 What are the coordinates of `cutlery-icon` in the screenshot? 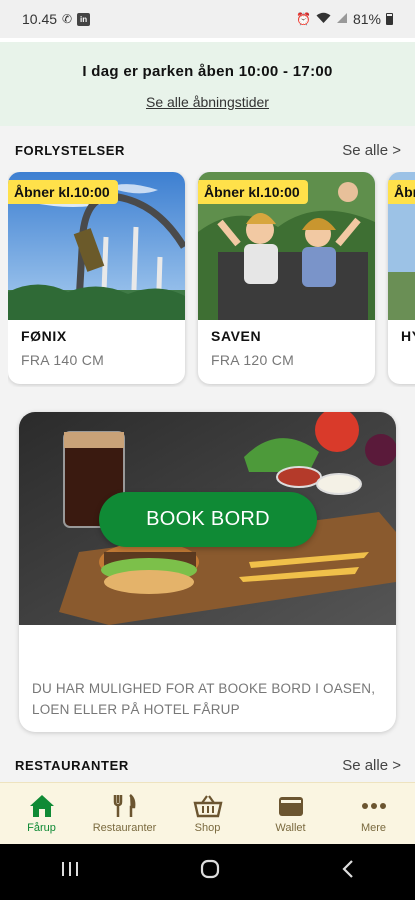 It's located at (124, 805).